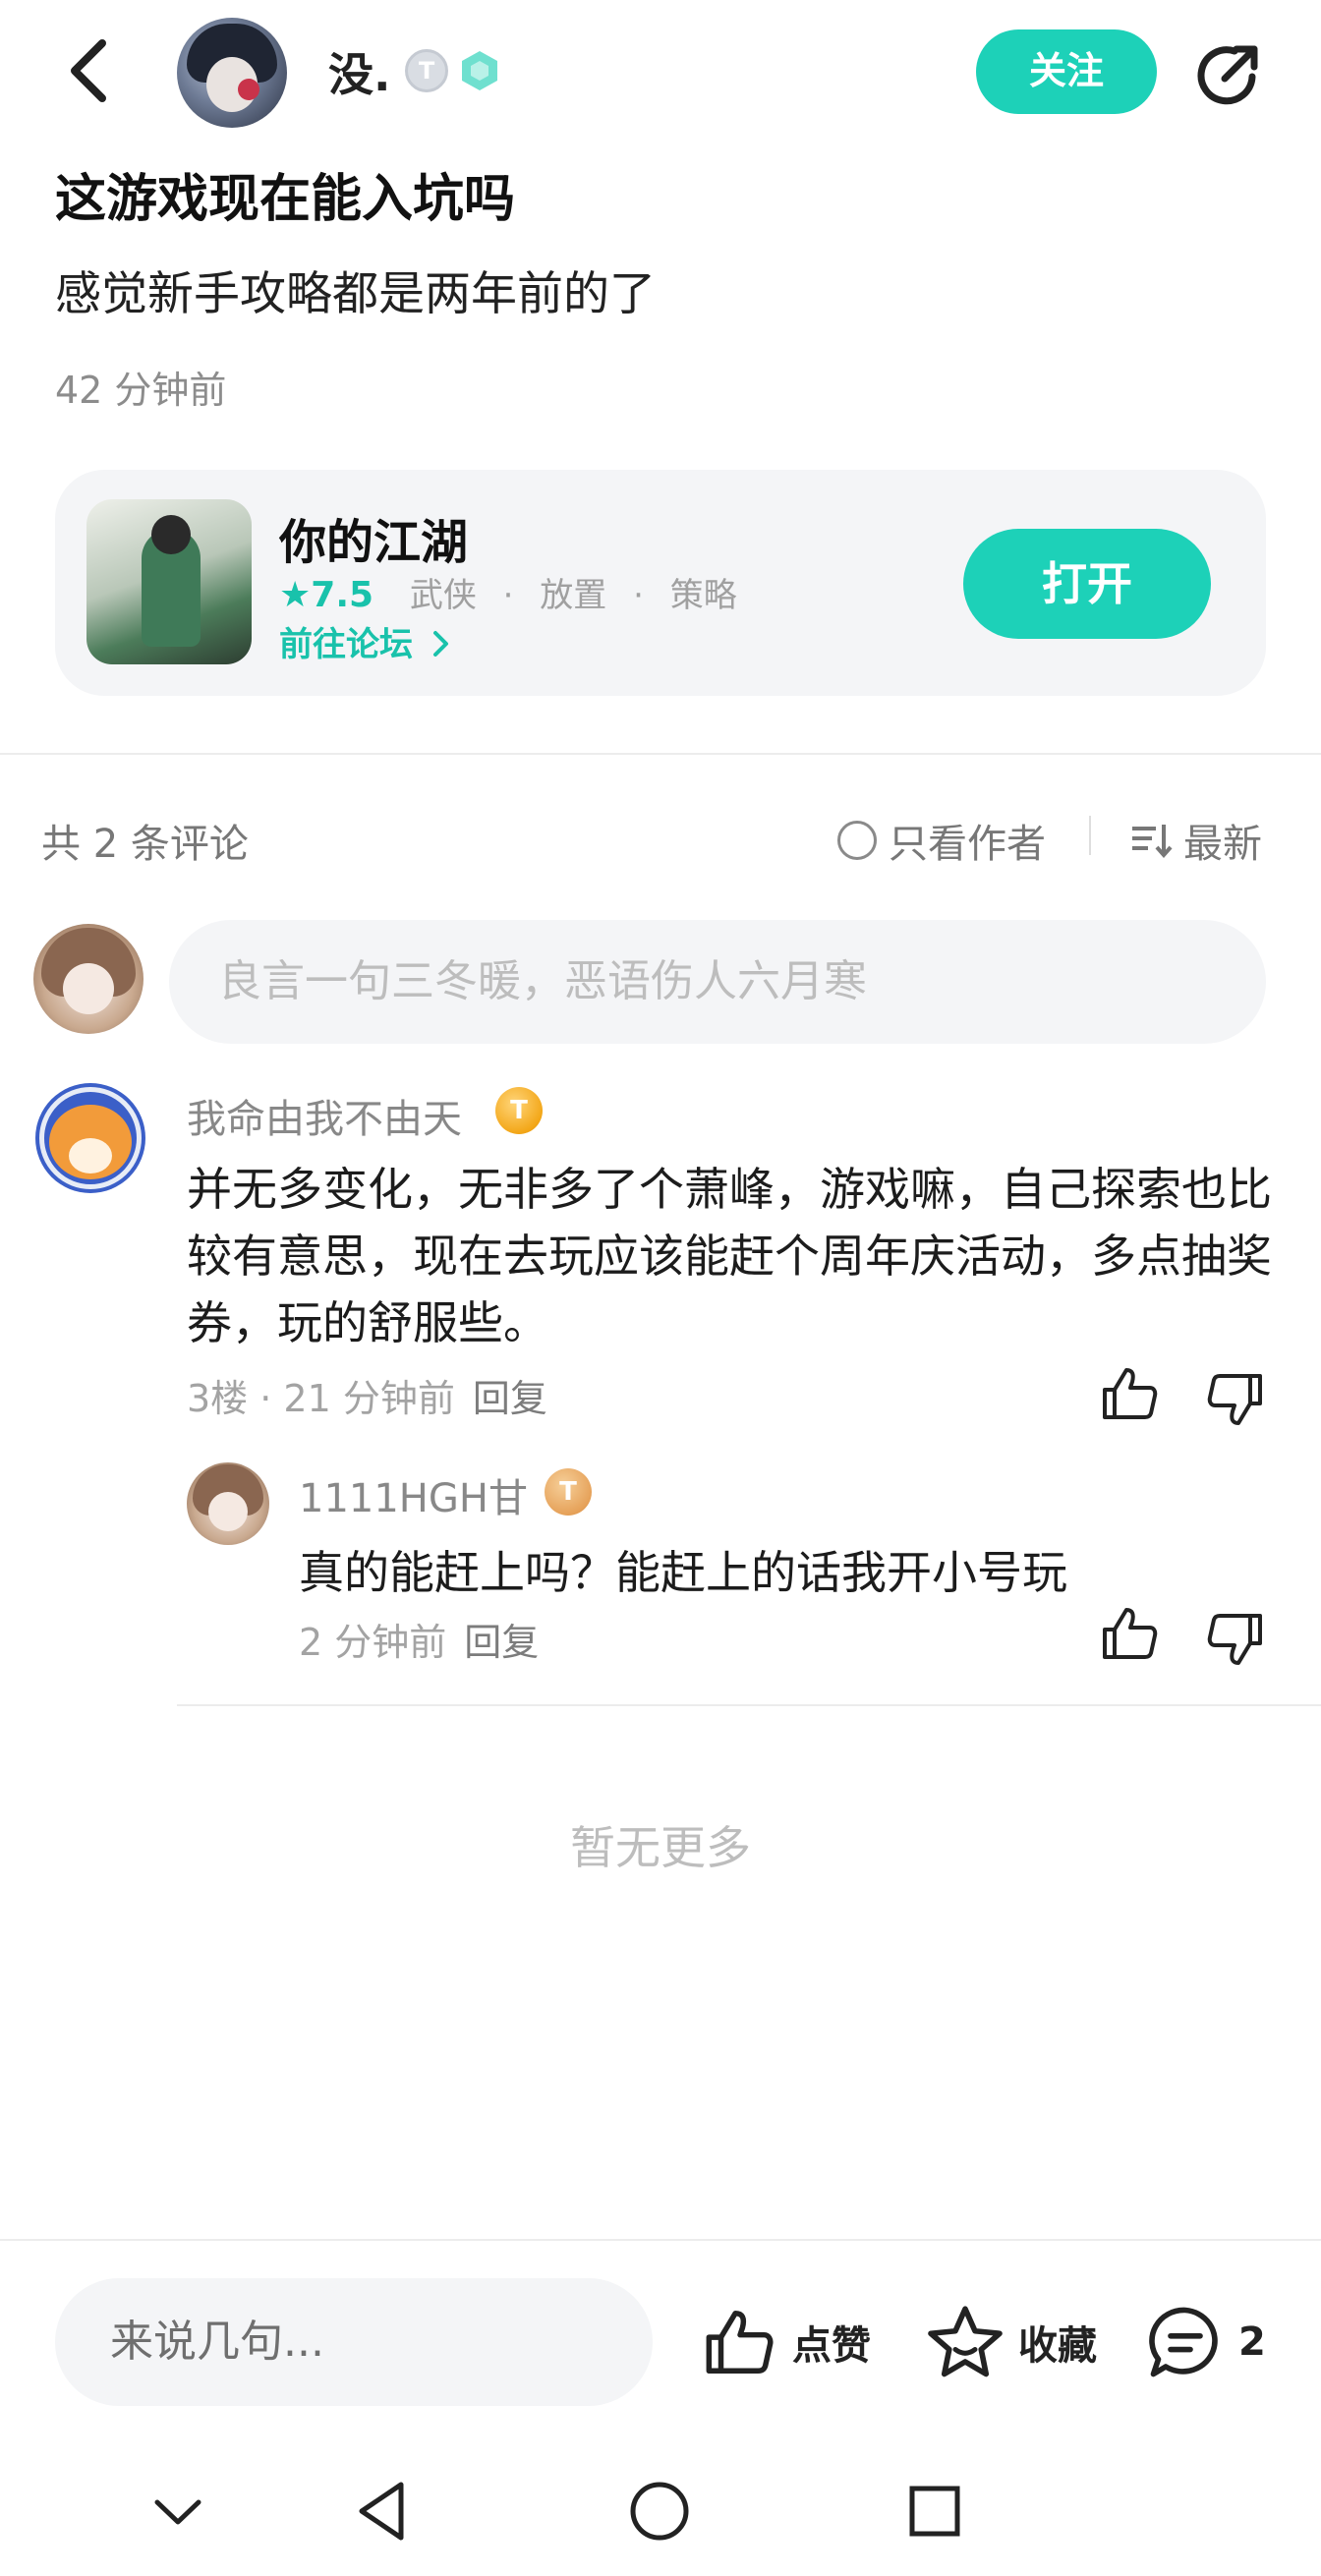  What do you see at coordinates (286, 199) in the screenshot?
I see `post-title: 这游戏现在能入坑吗` at bounding box center [286, 199].